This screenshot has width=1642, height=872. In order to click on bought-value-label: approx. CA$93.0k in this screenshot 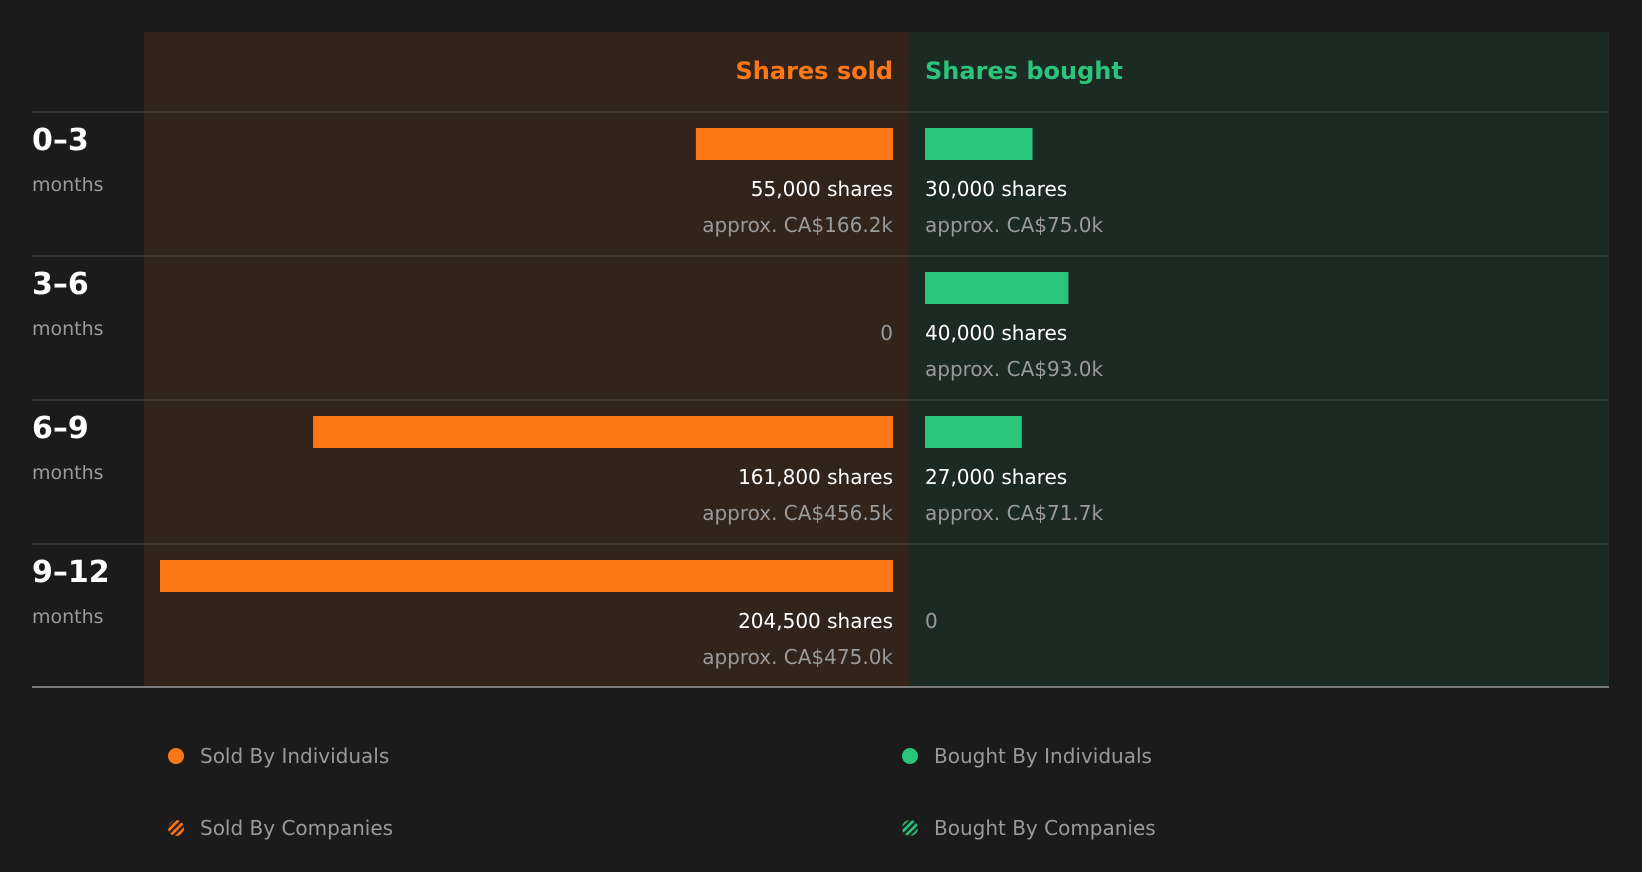, I will do `click(1014, 369)`.